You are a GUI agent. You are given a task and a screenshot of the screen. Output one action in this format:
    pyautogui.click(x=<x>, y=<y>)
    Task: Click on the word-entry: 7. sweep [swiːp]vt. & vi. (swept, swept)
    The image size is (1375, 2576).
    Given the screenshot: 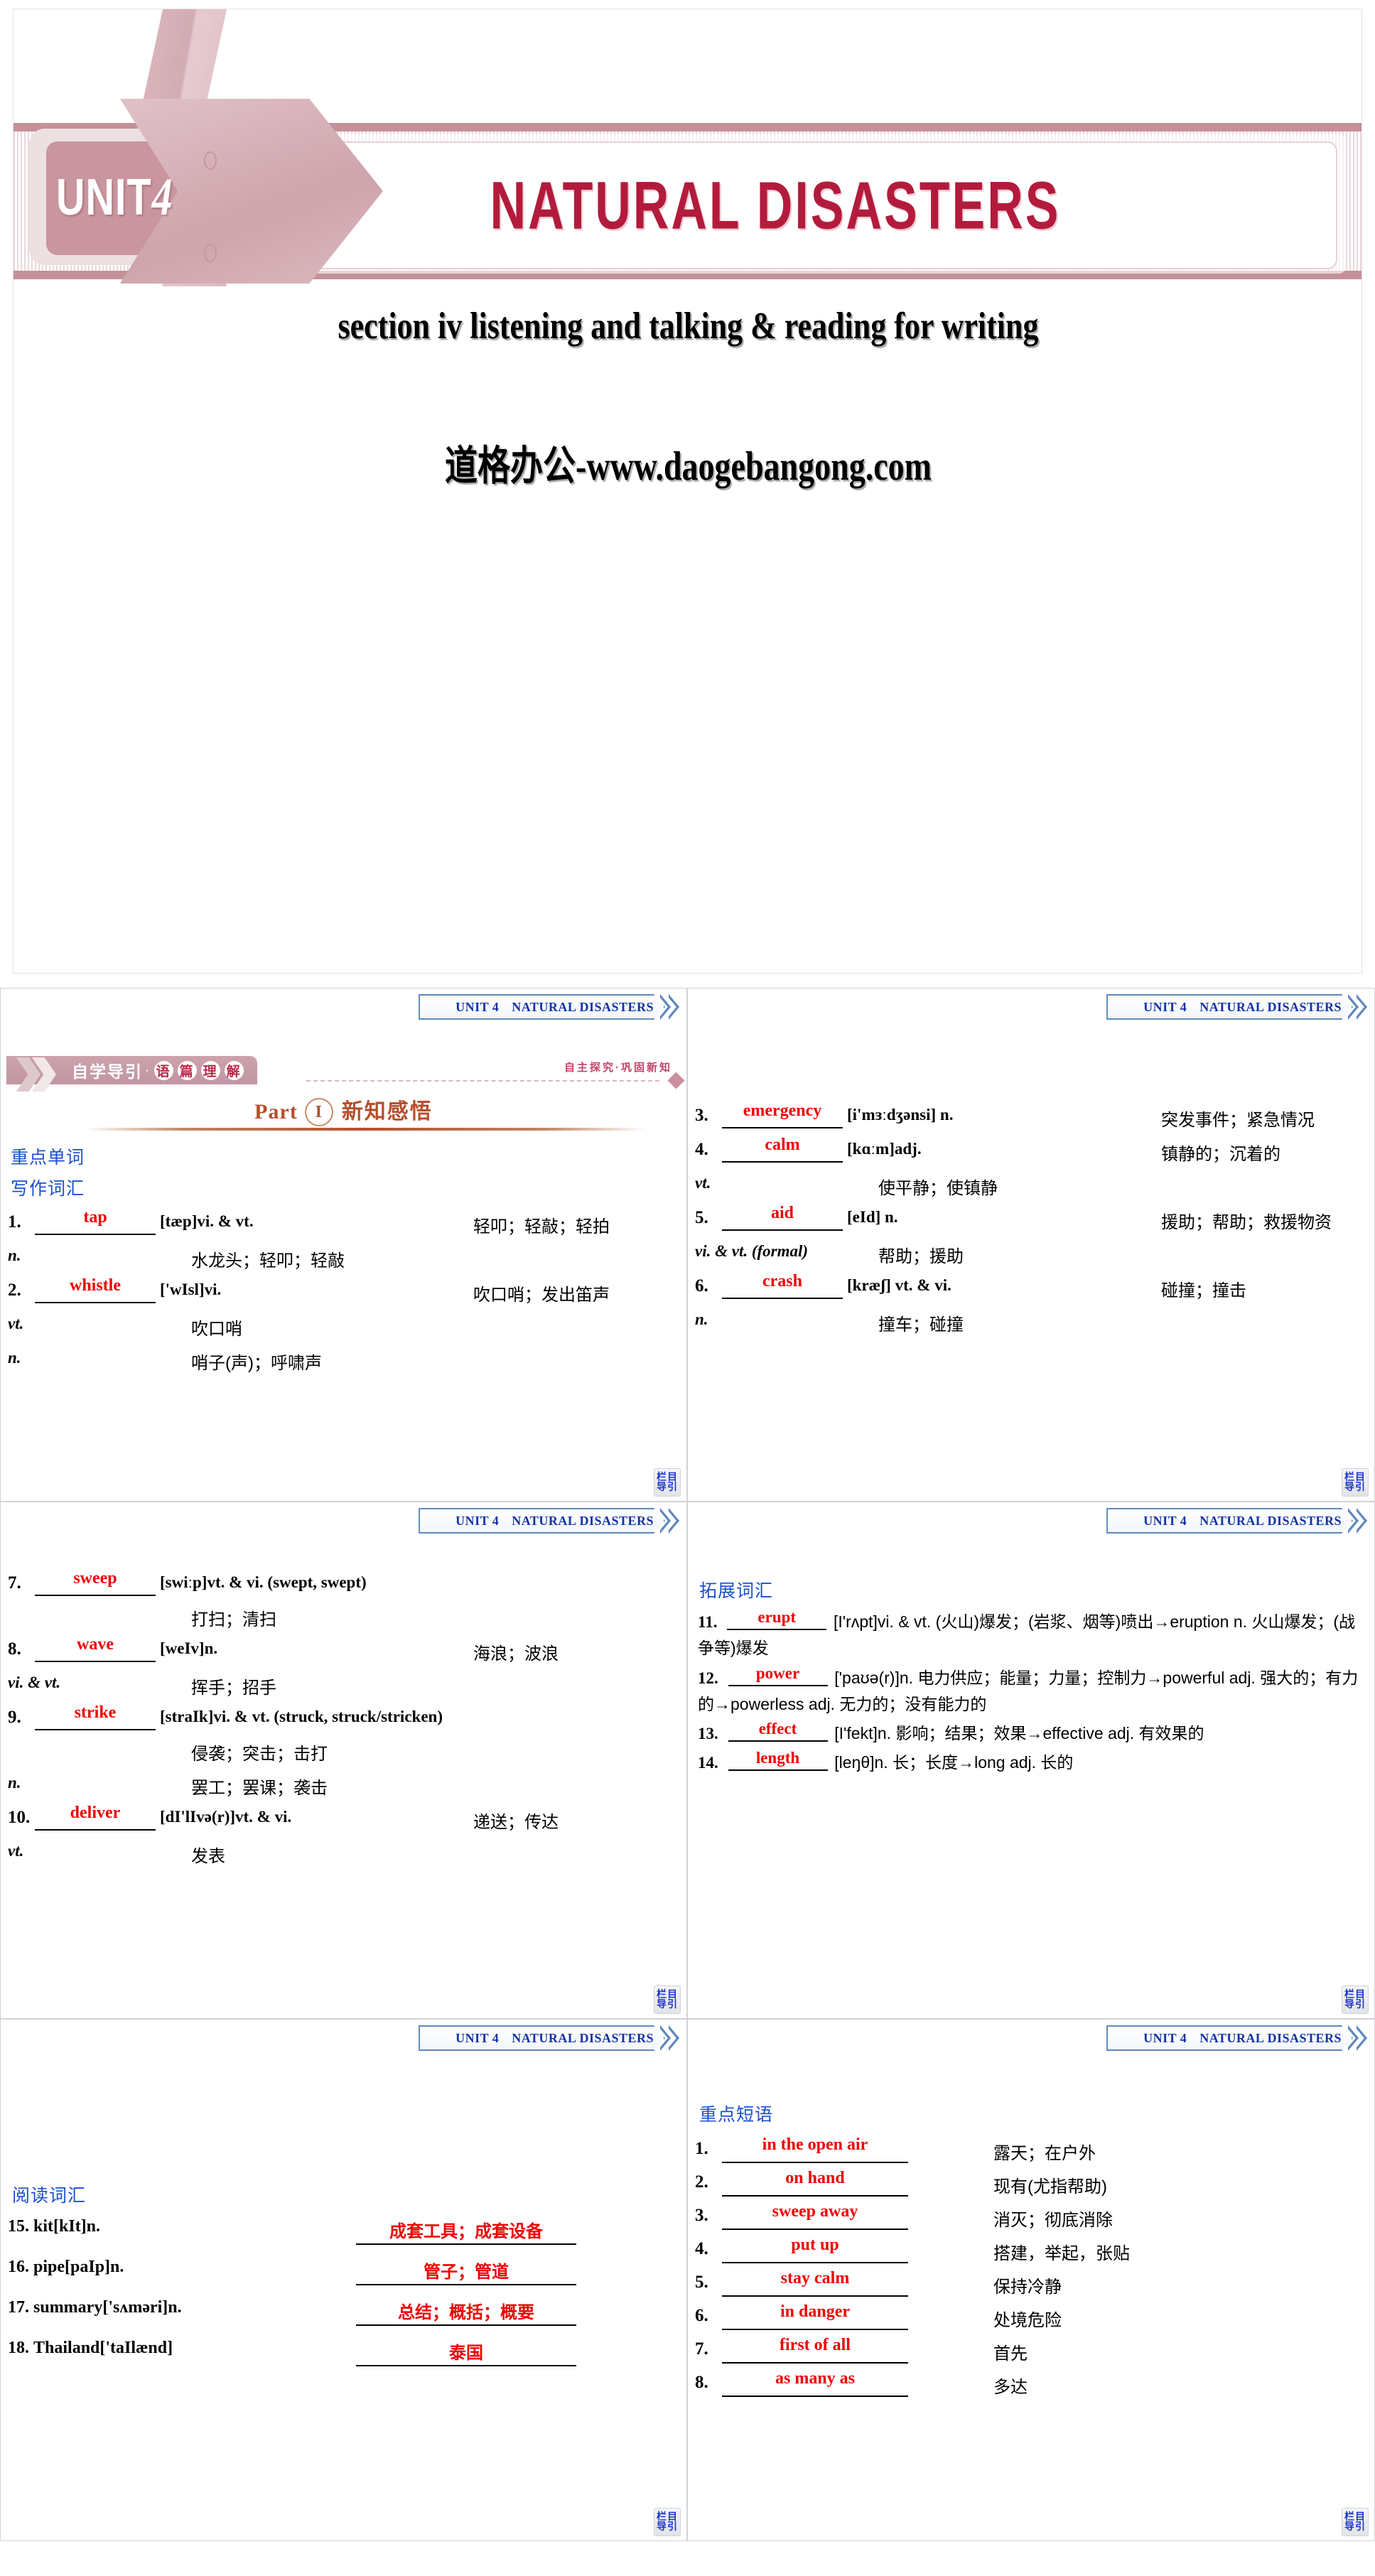 What is the action you would take?
    pyautogui.click(x=343, y=1582)
    